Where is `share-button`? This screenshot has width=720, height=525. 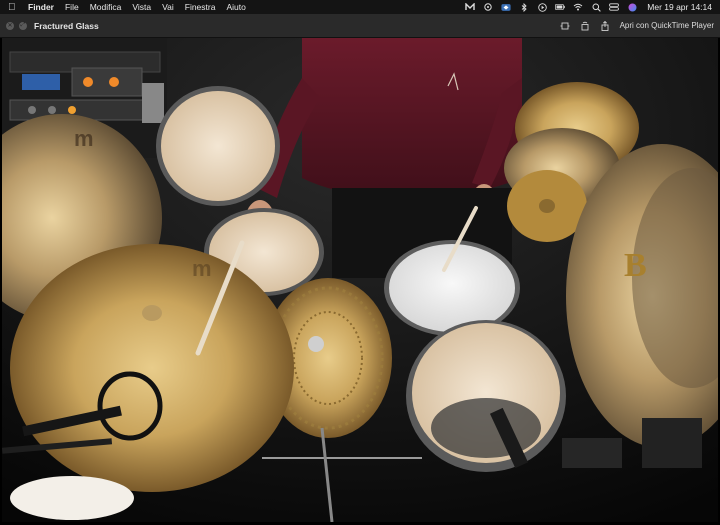
share-button is located at coordinates (605, 25).